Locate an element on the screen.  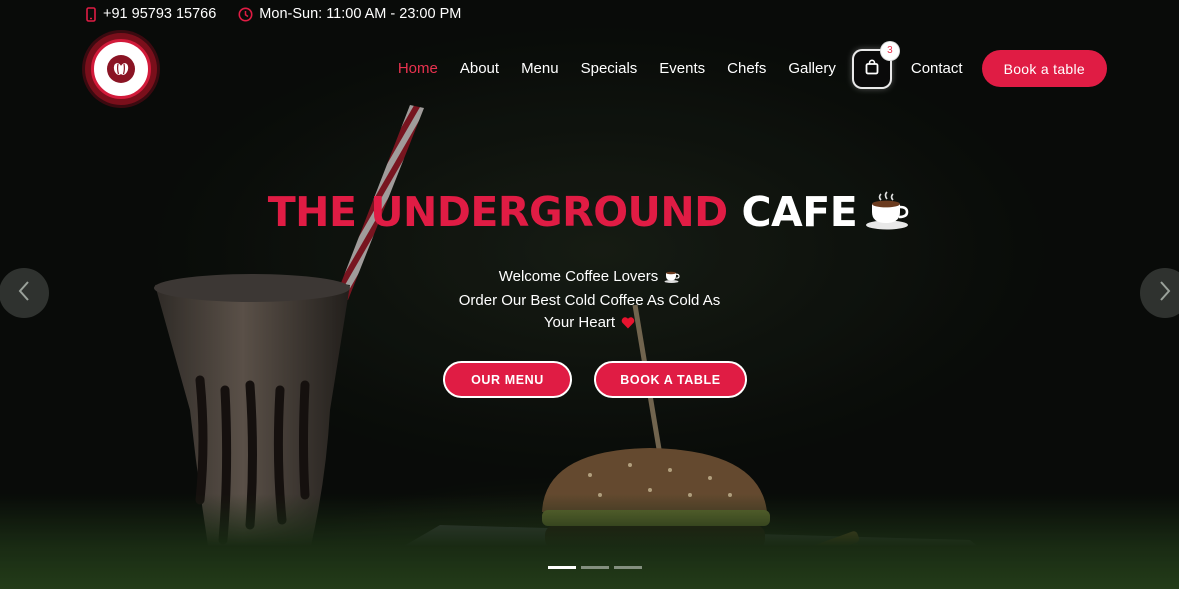
clock-icon is located at coordinates (245, 14).